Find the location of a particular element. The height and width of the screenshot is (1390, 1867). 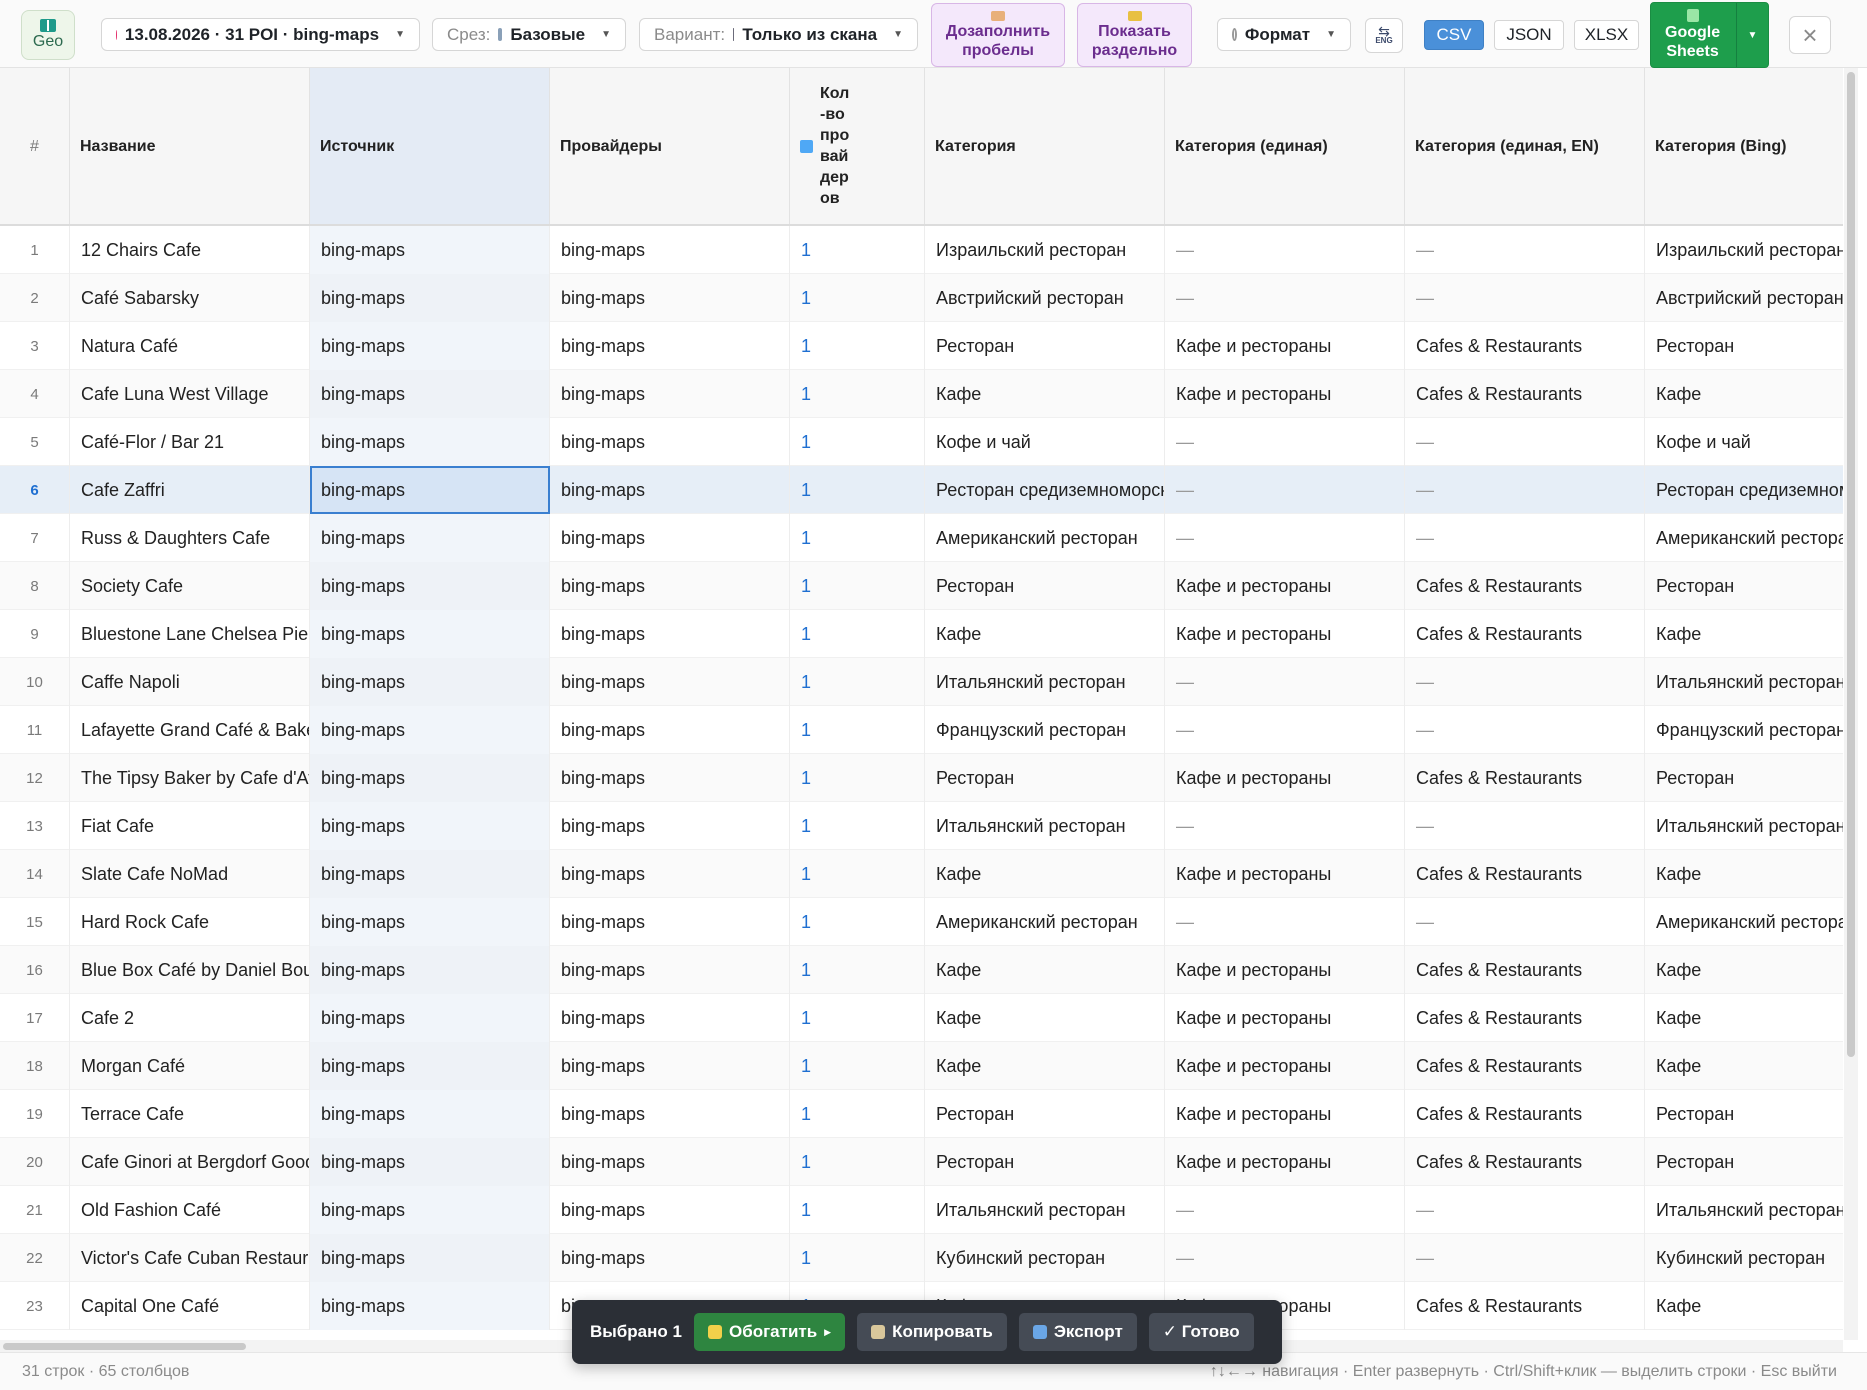

fill-gaps-button: Дозаполнить пробелы is located at coordinates (998, 35).